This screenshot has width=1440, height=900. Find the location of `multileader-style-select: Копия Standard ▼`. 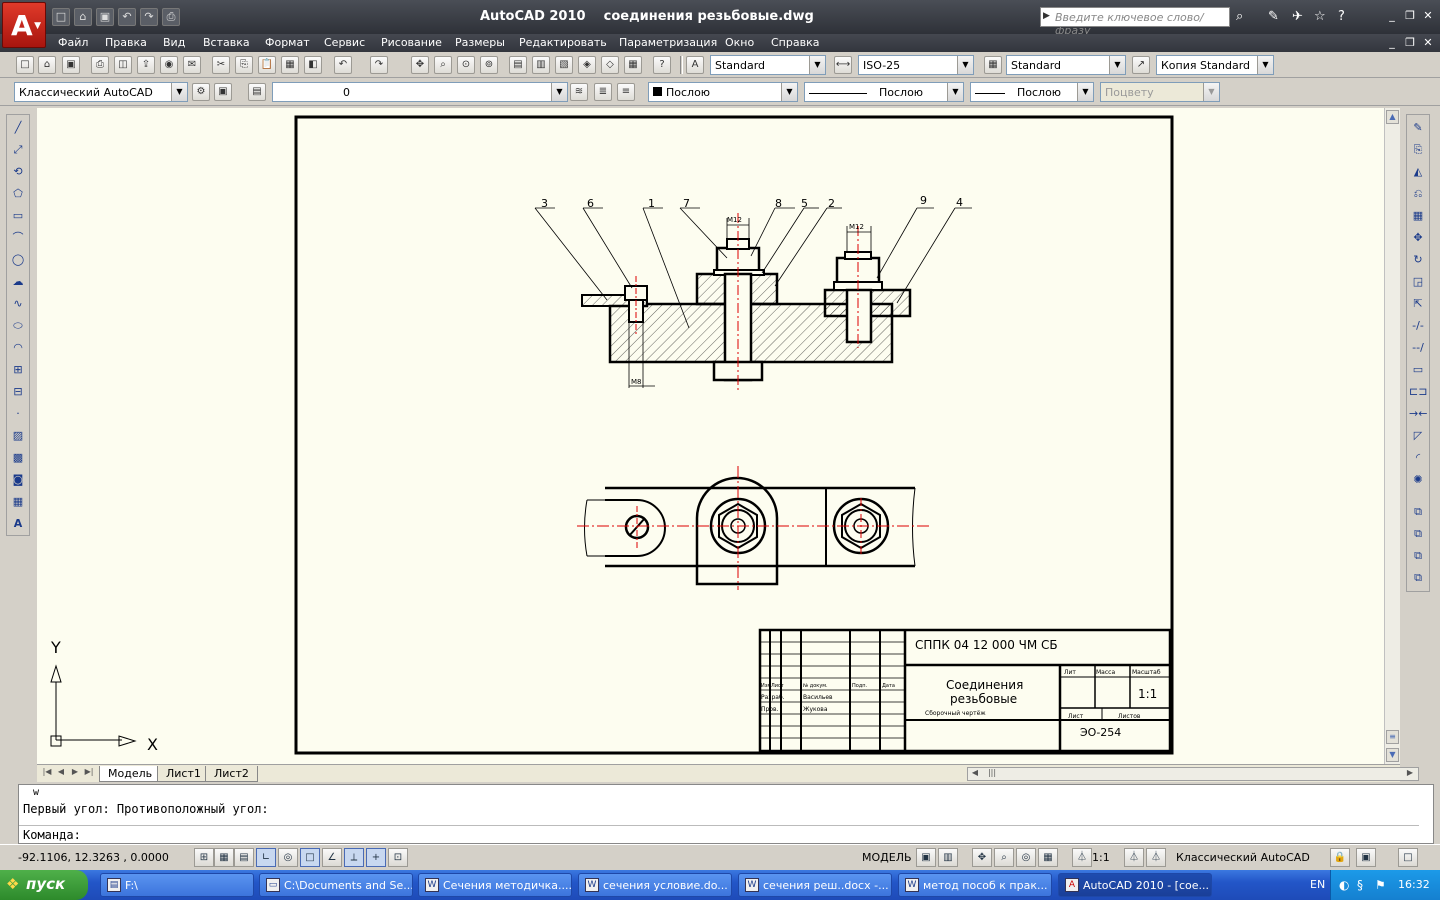

multileader-style-select: Копия Standard ▼ is located at coordinates (1215, 65).